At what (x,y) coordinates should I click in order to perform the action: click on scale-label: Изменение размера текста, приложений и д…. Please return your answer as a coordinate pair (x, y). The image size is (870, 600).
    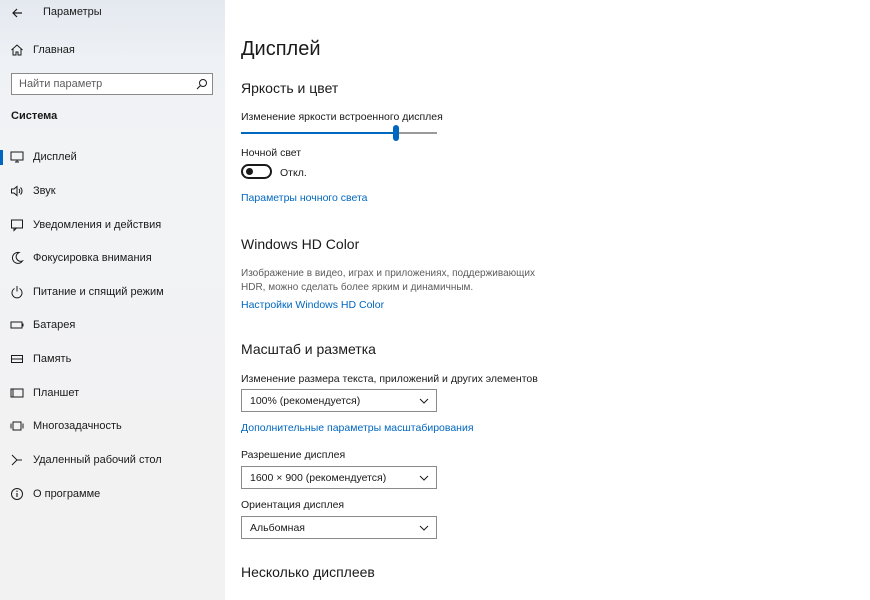
    Looking at the image, I should click on (389, 379).